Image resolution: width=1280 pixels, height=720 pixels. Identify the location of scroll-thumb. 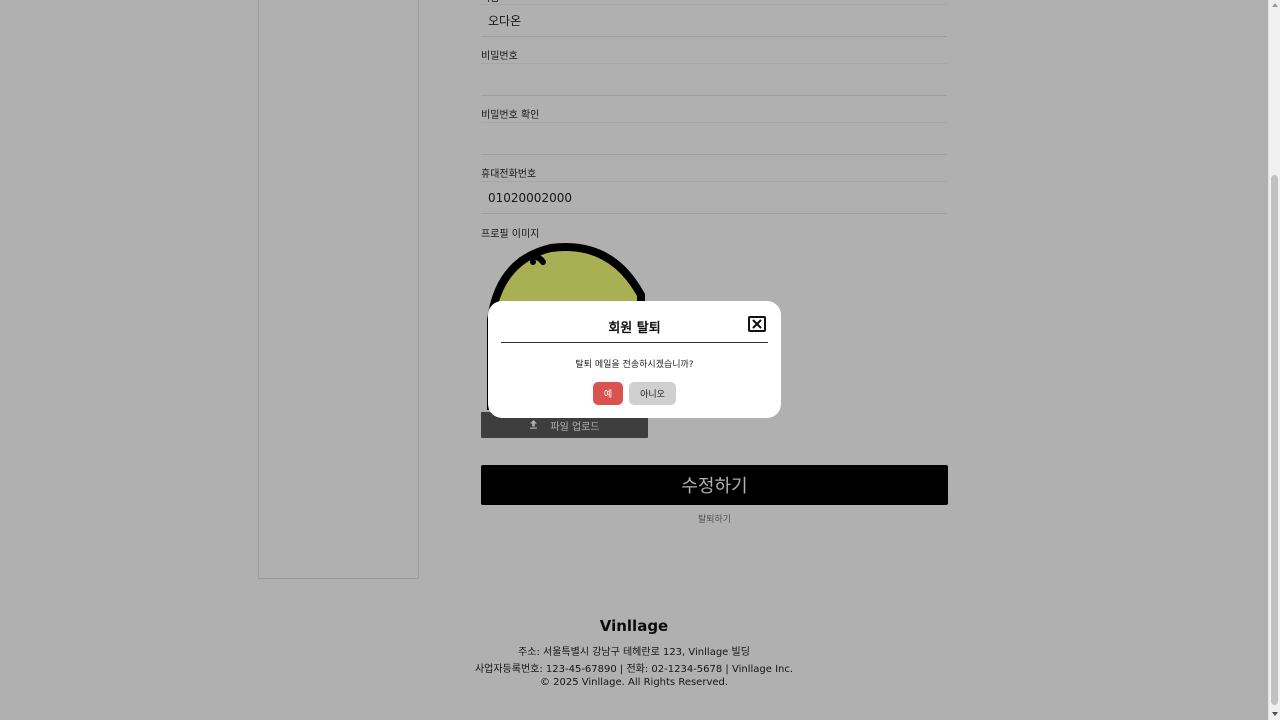
(1274, 440).